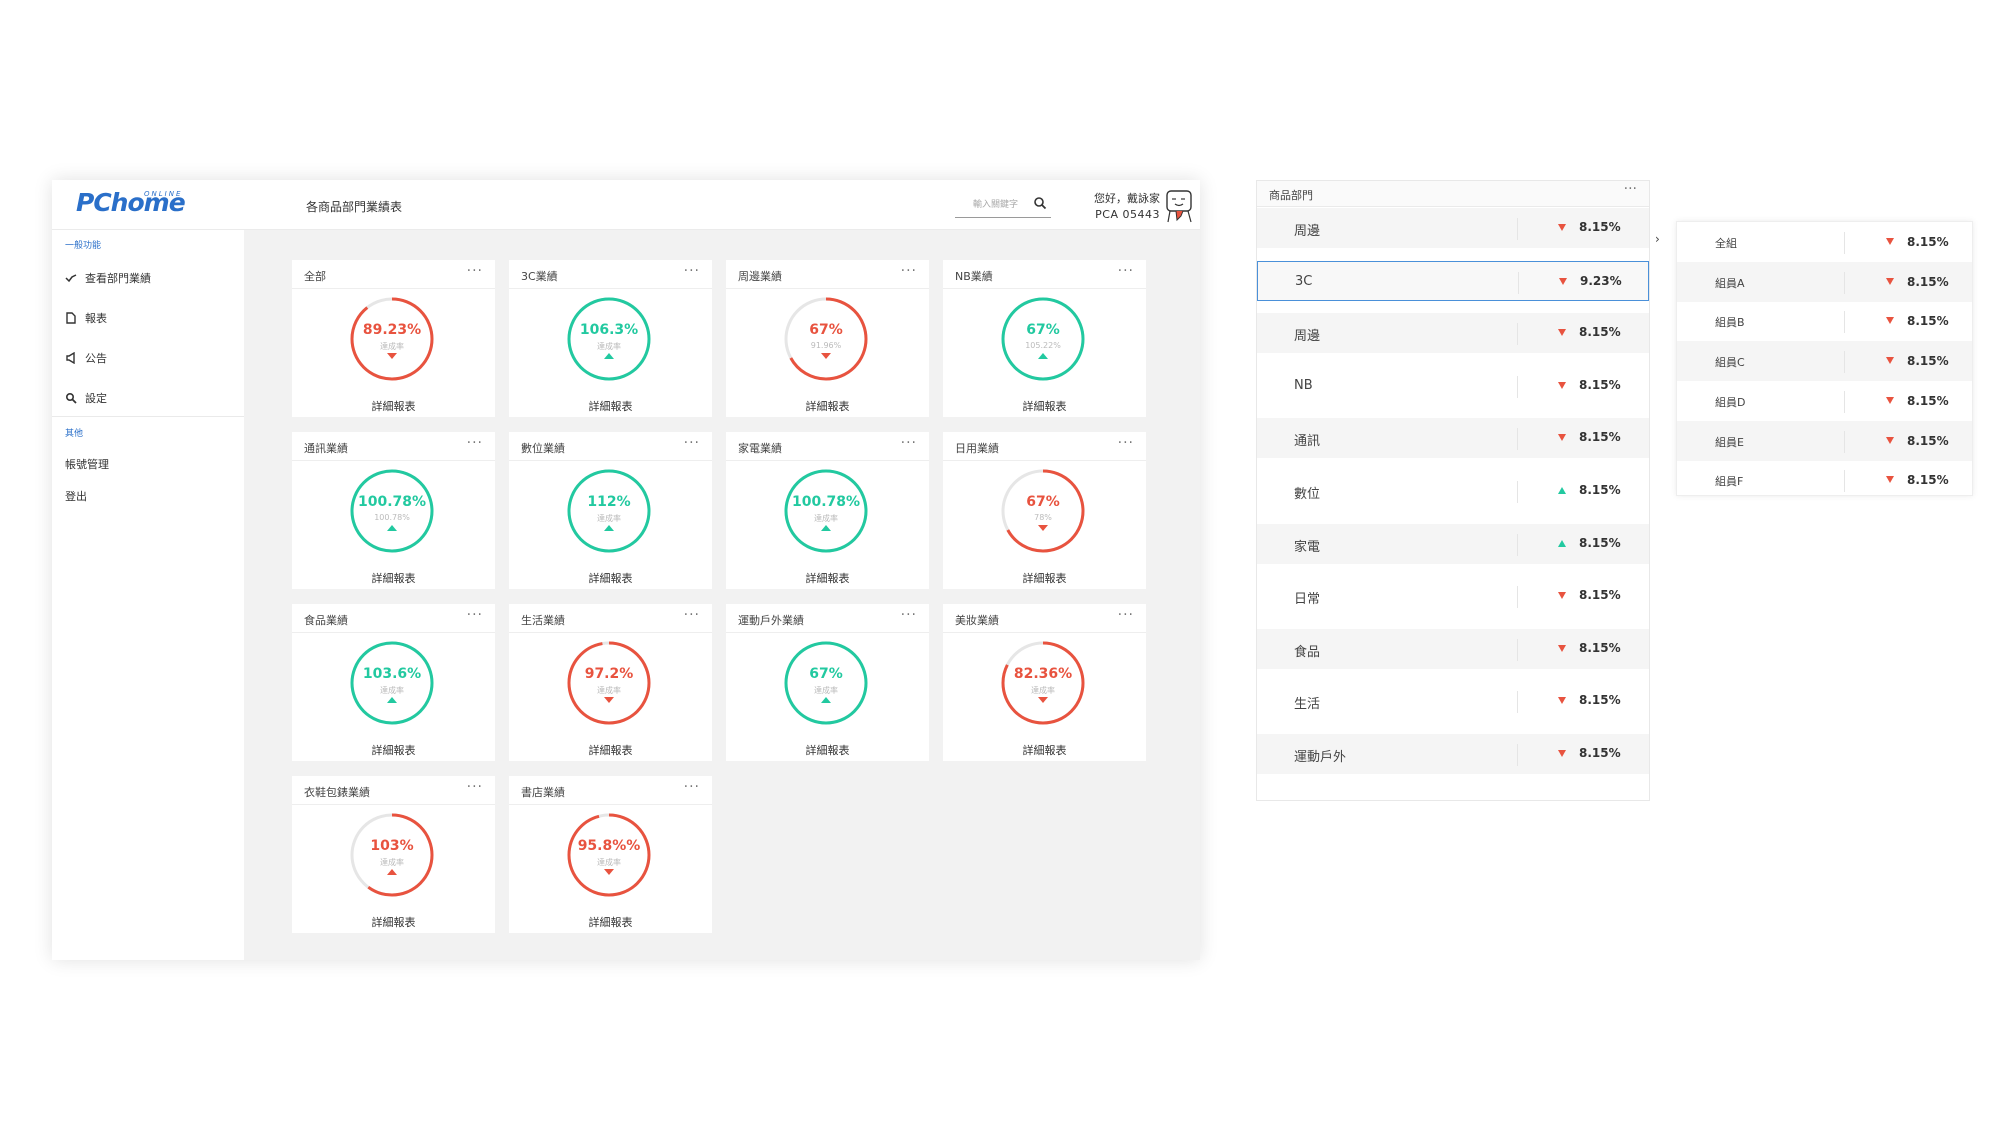 This screenshot has width=2000, height=1125. I want to click on department-row: 家電 8.15%, so click(1453, 543).